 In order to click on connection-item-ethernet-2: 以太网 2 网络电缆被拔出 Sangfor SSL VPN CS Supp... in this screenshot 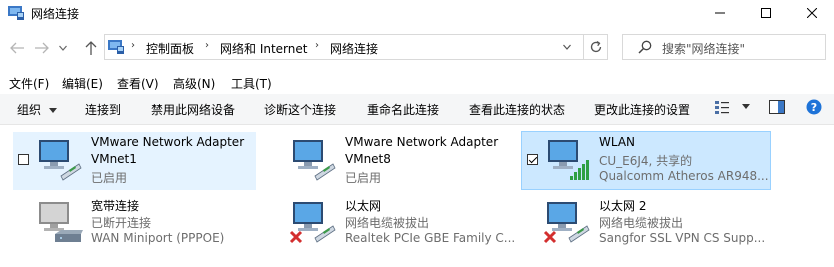, I will do `click(643, 223)`.